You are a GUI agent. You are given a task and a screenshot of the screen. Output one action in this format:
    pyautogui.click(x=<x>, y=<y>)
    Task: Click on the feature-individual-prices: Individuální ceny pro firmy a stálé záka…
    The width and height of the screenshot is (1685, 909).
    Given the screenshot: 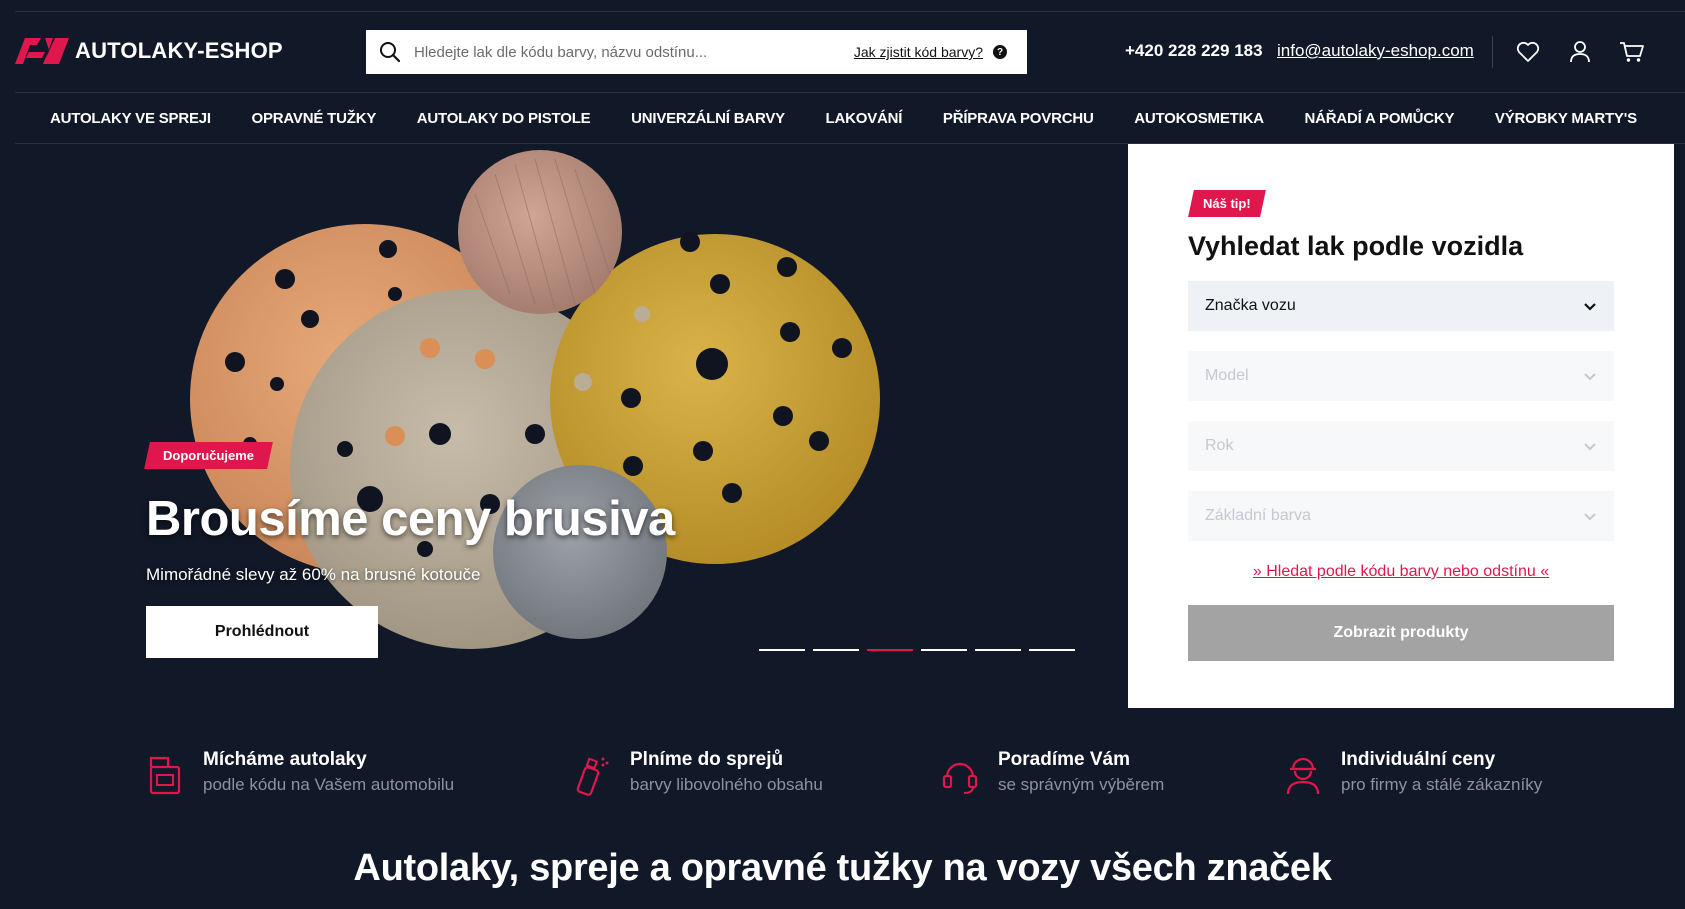 What is the action you would take?
    pyautogui.click(x=1412, y=773)
    